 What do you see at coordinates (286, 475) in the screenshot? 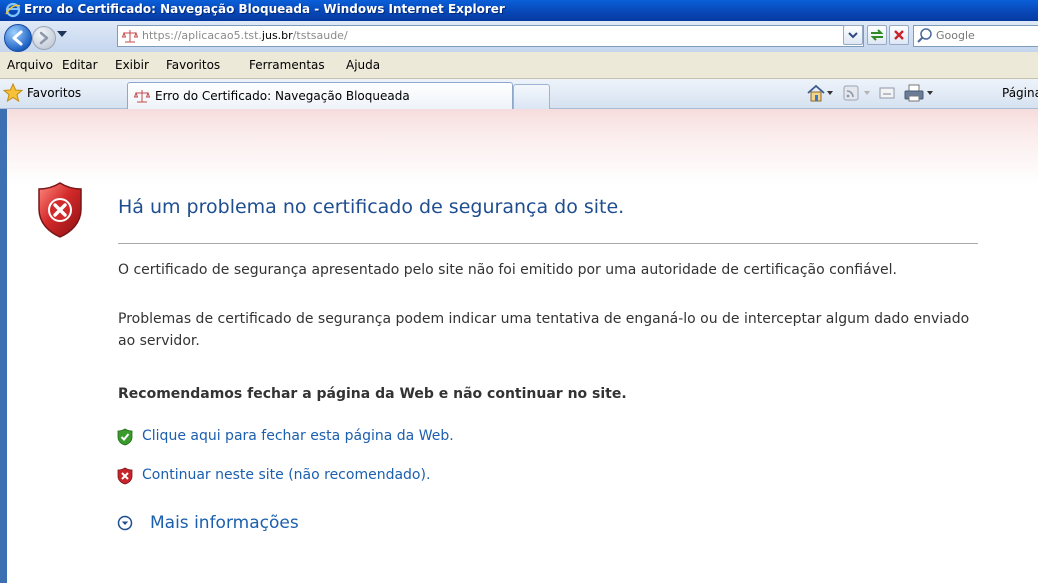
I see `continue-site-link-text: Continuar neste site (não recomendado).` at bounding box center [286, 475].